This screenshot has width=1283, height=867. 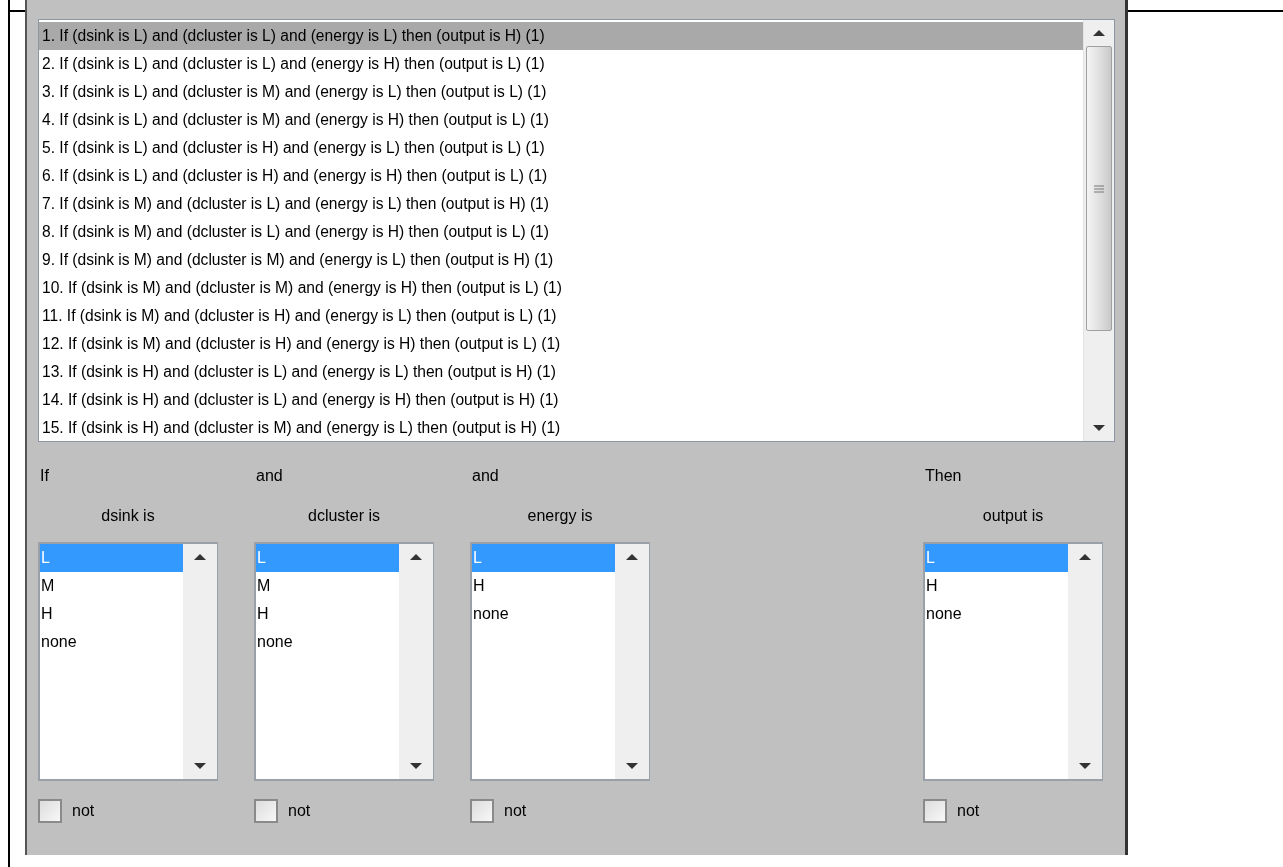 What do you see at coordinates (561, 427) in the screenshot?
I see `rule-item: 15. If (dsink is H) and (dcluster is M) and (energy is L) then (output is H) (1)` at bounding box center [561, 427].